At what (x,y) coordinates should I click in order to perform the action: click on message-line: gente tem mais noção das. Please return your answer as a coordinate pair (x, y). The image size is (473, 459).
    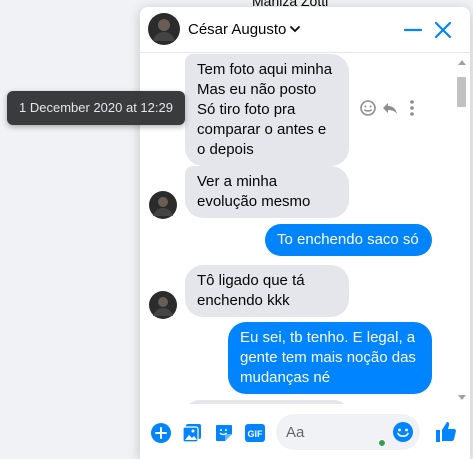
    Looking at the image, I should click on (328, 357).